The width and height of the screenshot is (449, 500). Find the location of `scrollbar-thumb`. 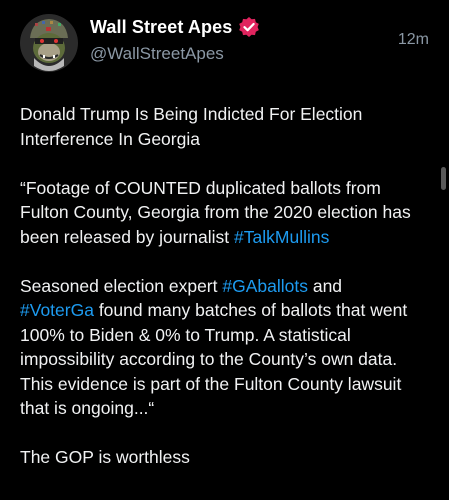

scrollbar-thumb is located at coordinates (443, 178).